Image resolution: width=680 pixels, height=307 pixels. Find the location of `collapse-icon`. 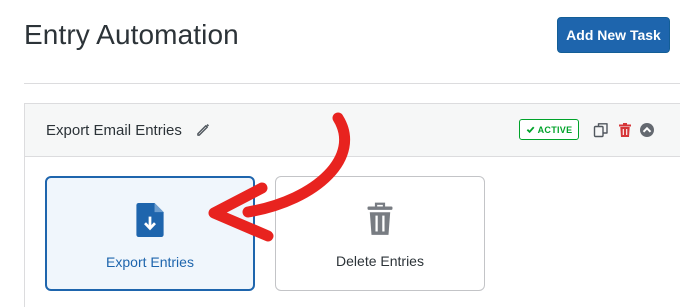

collapse-icon is located at coordinates (647, 130).